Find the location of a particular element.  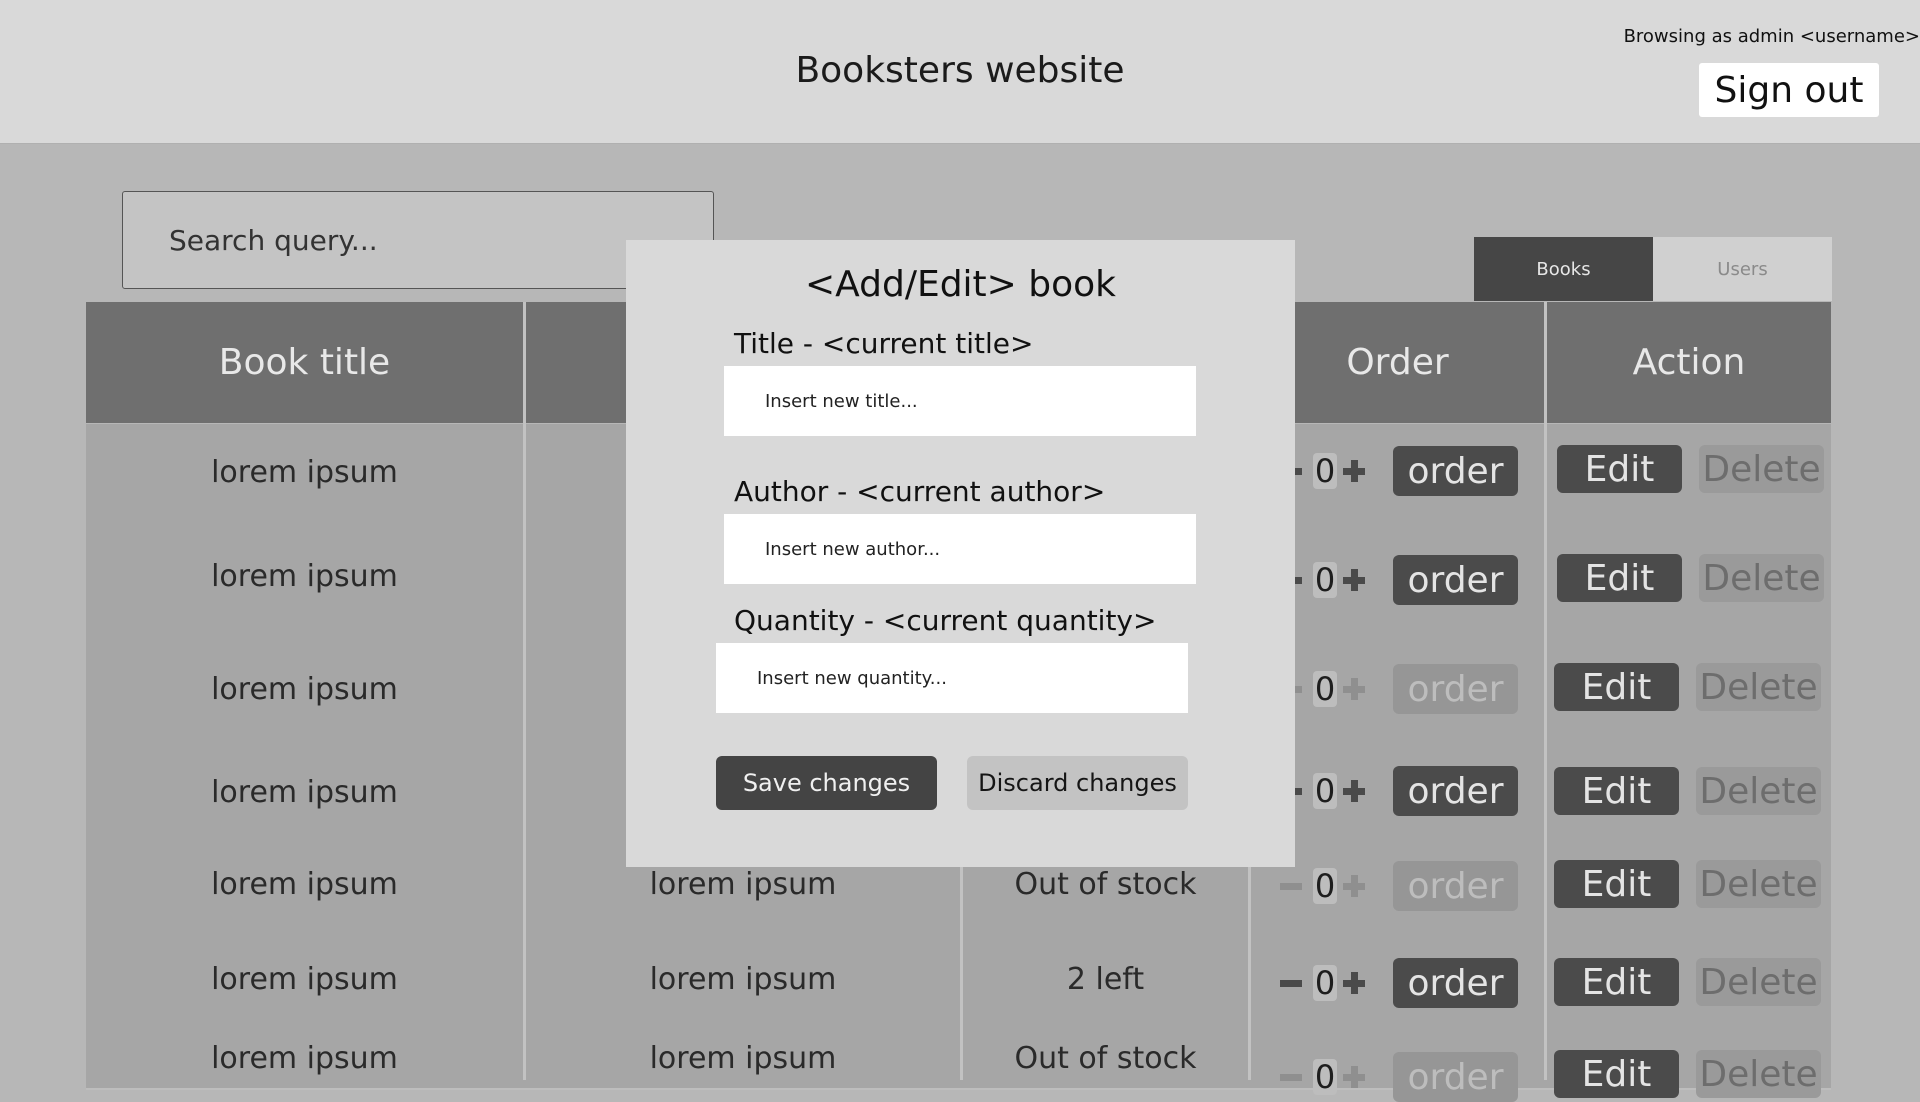

browsing-as-label: Browsing as admin <username> is located at coordinates (1771, 36).